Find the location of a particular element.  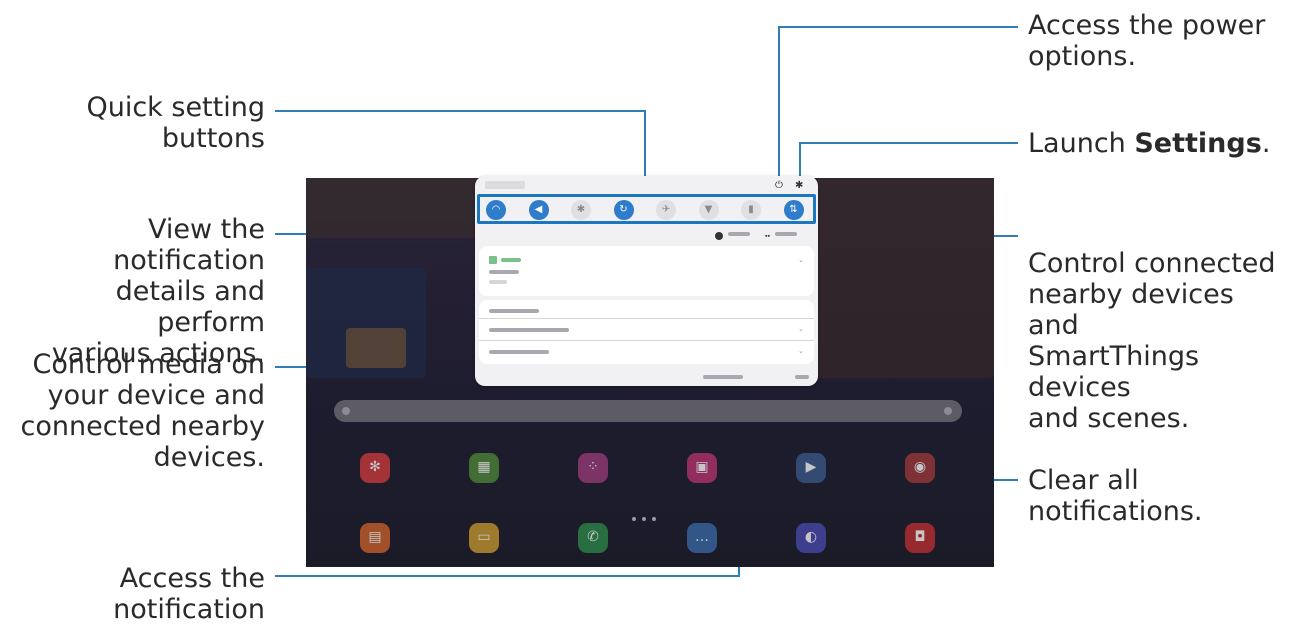

app-icon: ⁘ is located at coordinates (593, 468).